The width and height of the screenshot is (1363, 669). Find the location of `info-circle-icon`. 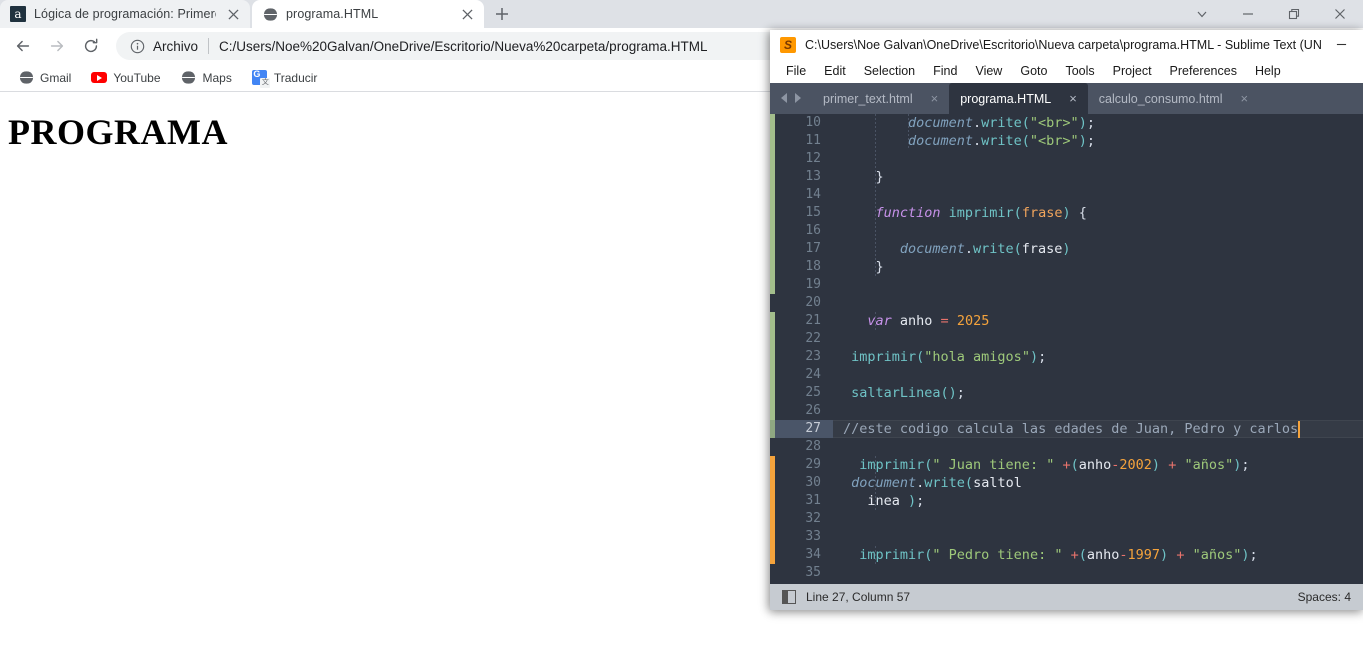

info-circle-icon is located at coordinates (137, 46).